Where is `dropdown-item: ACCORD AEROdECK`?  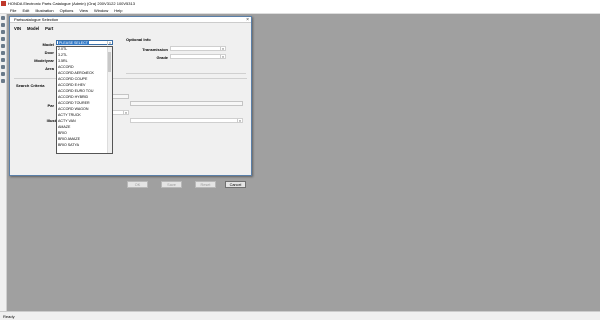
dropdown-item: ACCORD AEROdECK is located at coordinates (76, 74).